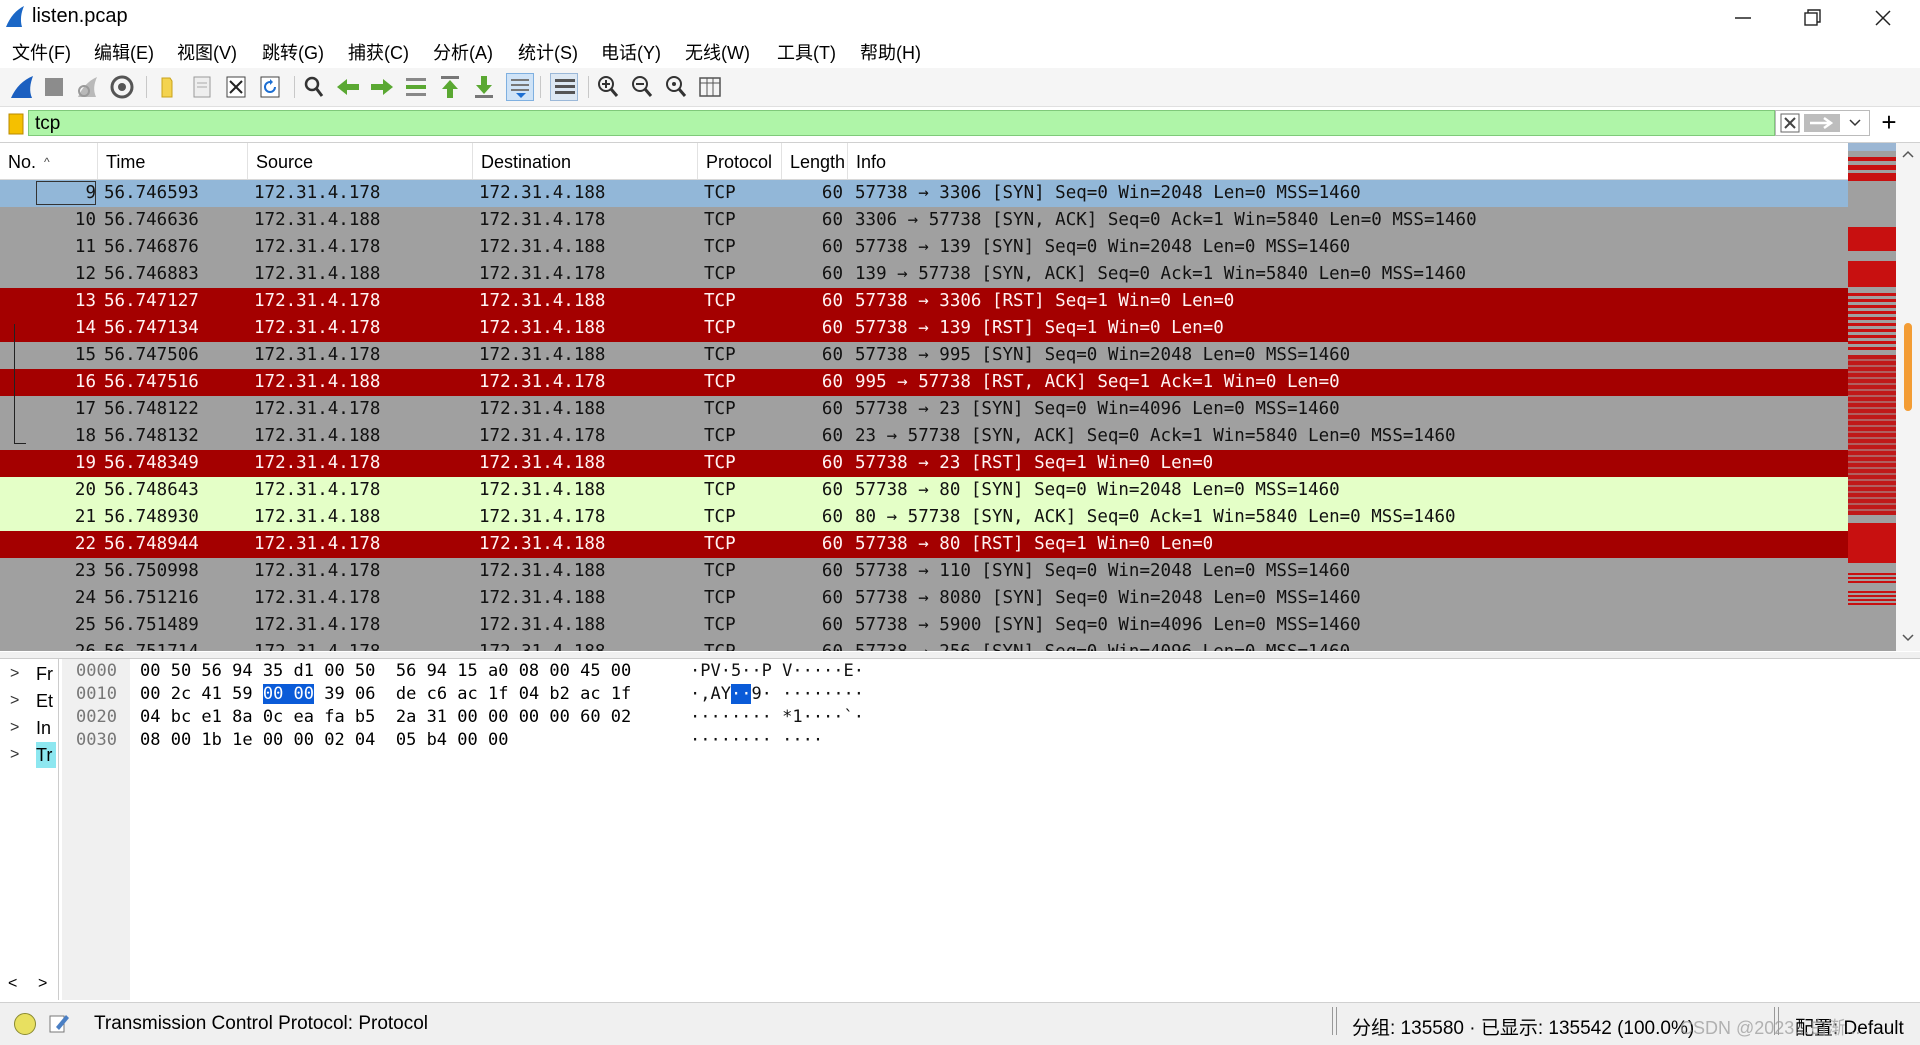 Image resolution: width=1920 pixels, height=1045 pixels. Describe the element at coordinates (317, 382) in the screenshot. I see `packet-source: 172.31.4.188` at that location.